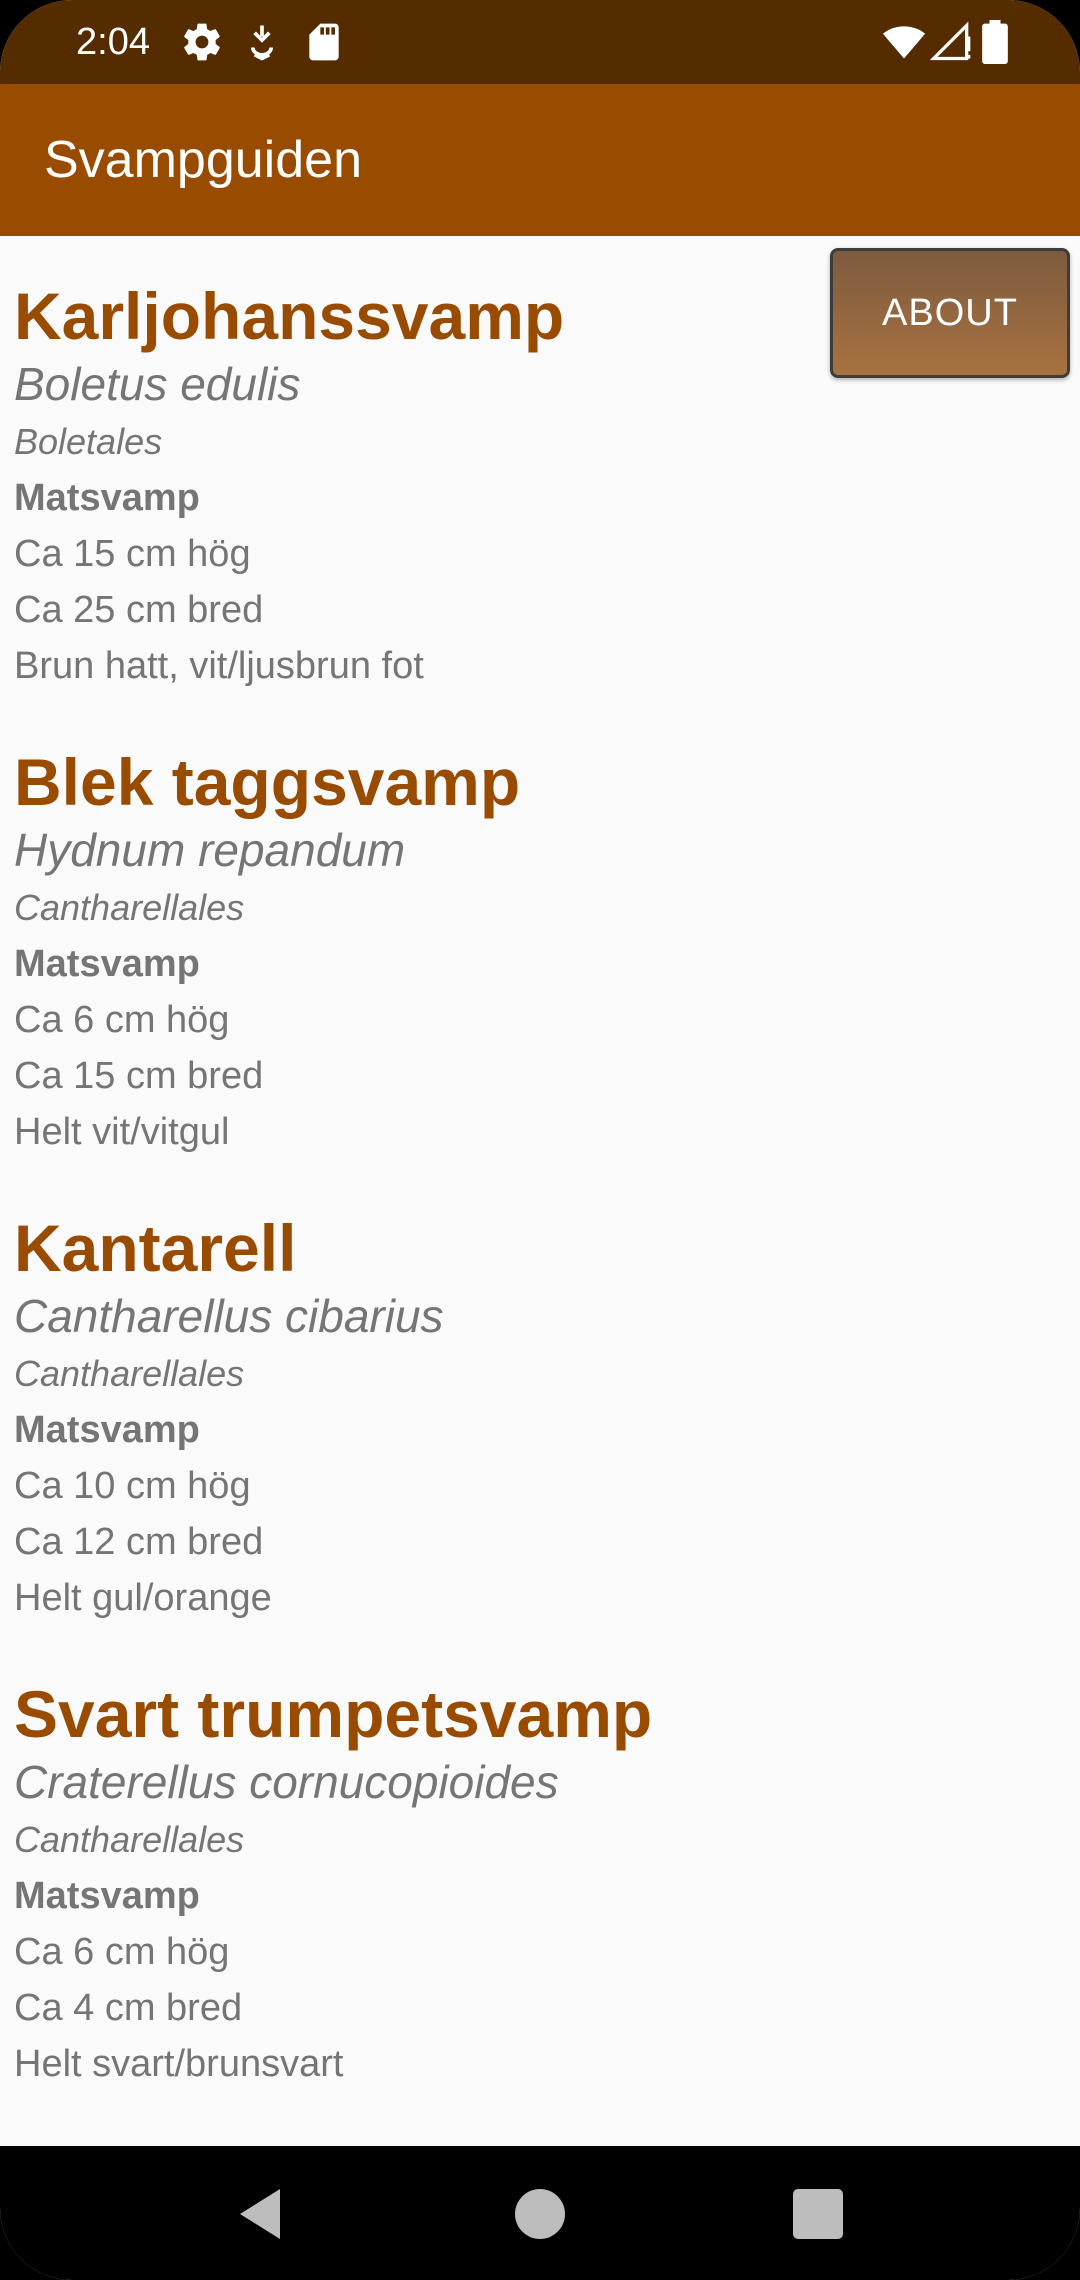 The width and height of the screenshot is (1080, 2280). I want to click on mushroom-description: Helt svart/brunsvart, so click(179, 2064).